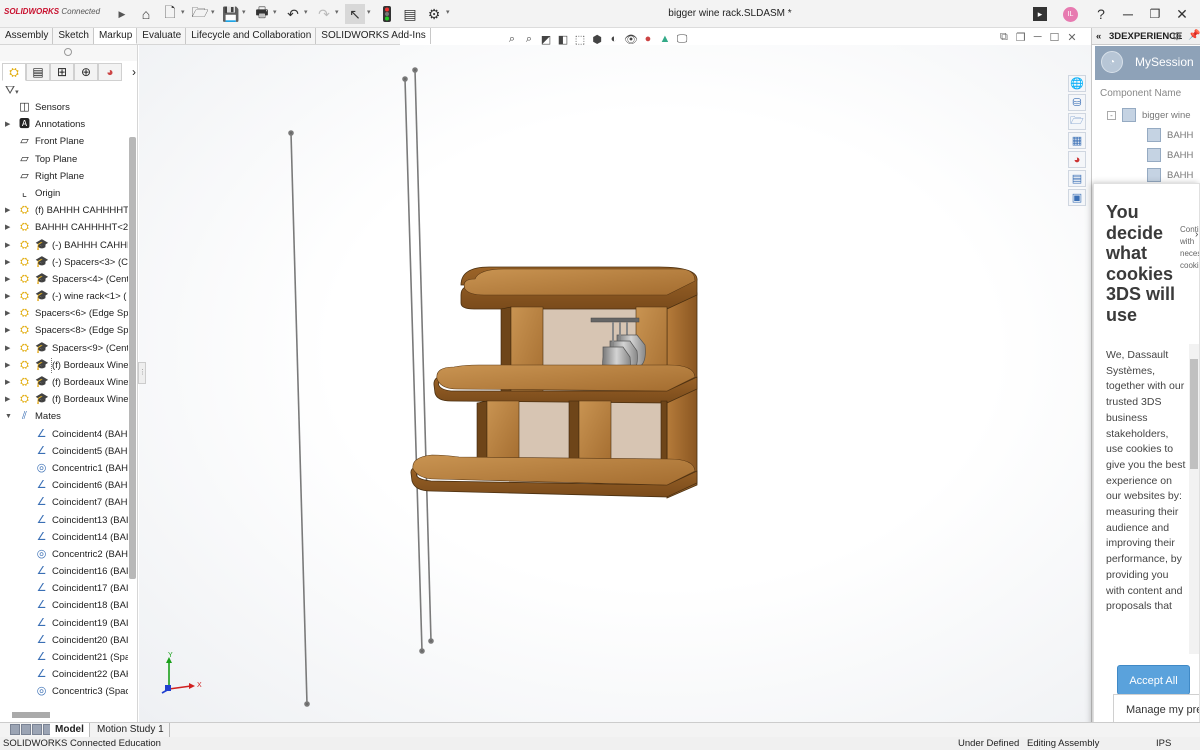 This screenshot has width=1200, height=750. Describe the element at coordinates (31, 715) in the screenshot. I see `fm-horizontal-scrollbar` at that location.